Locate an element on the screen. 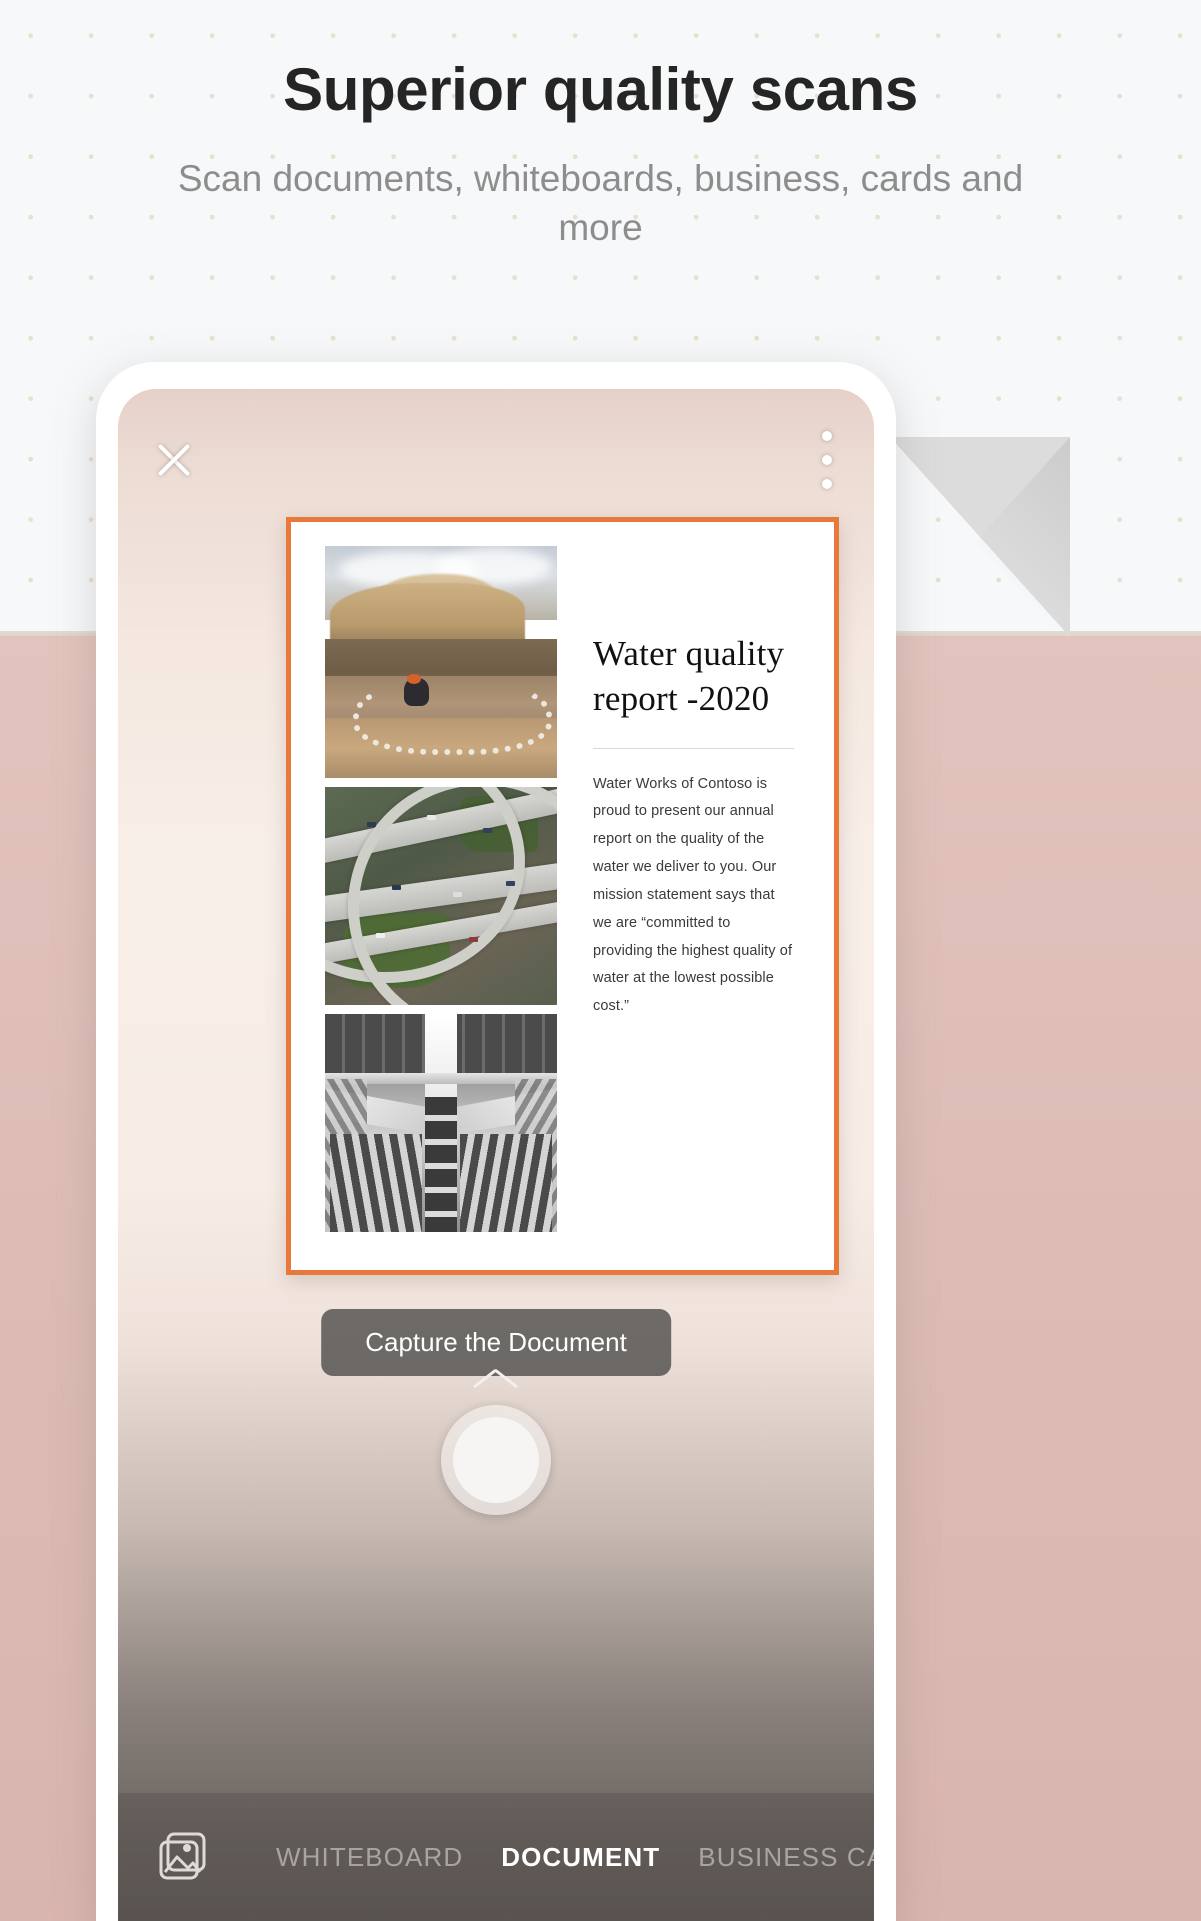 The height and width of the screenshot is (1921, 1201). mode-business-card: BUSINESS CARD is located at coordinates (786, 1857).